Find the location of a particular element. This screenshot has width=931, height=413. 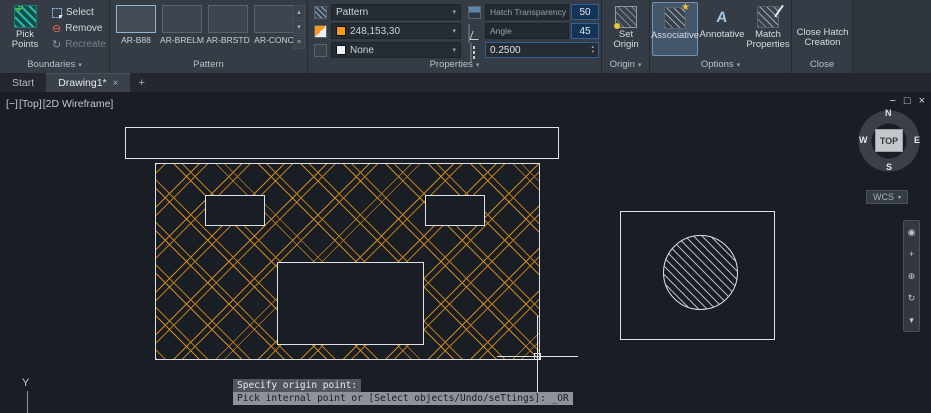

match-properties-icon is located at coordinates (768, 17).